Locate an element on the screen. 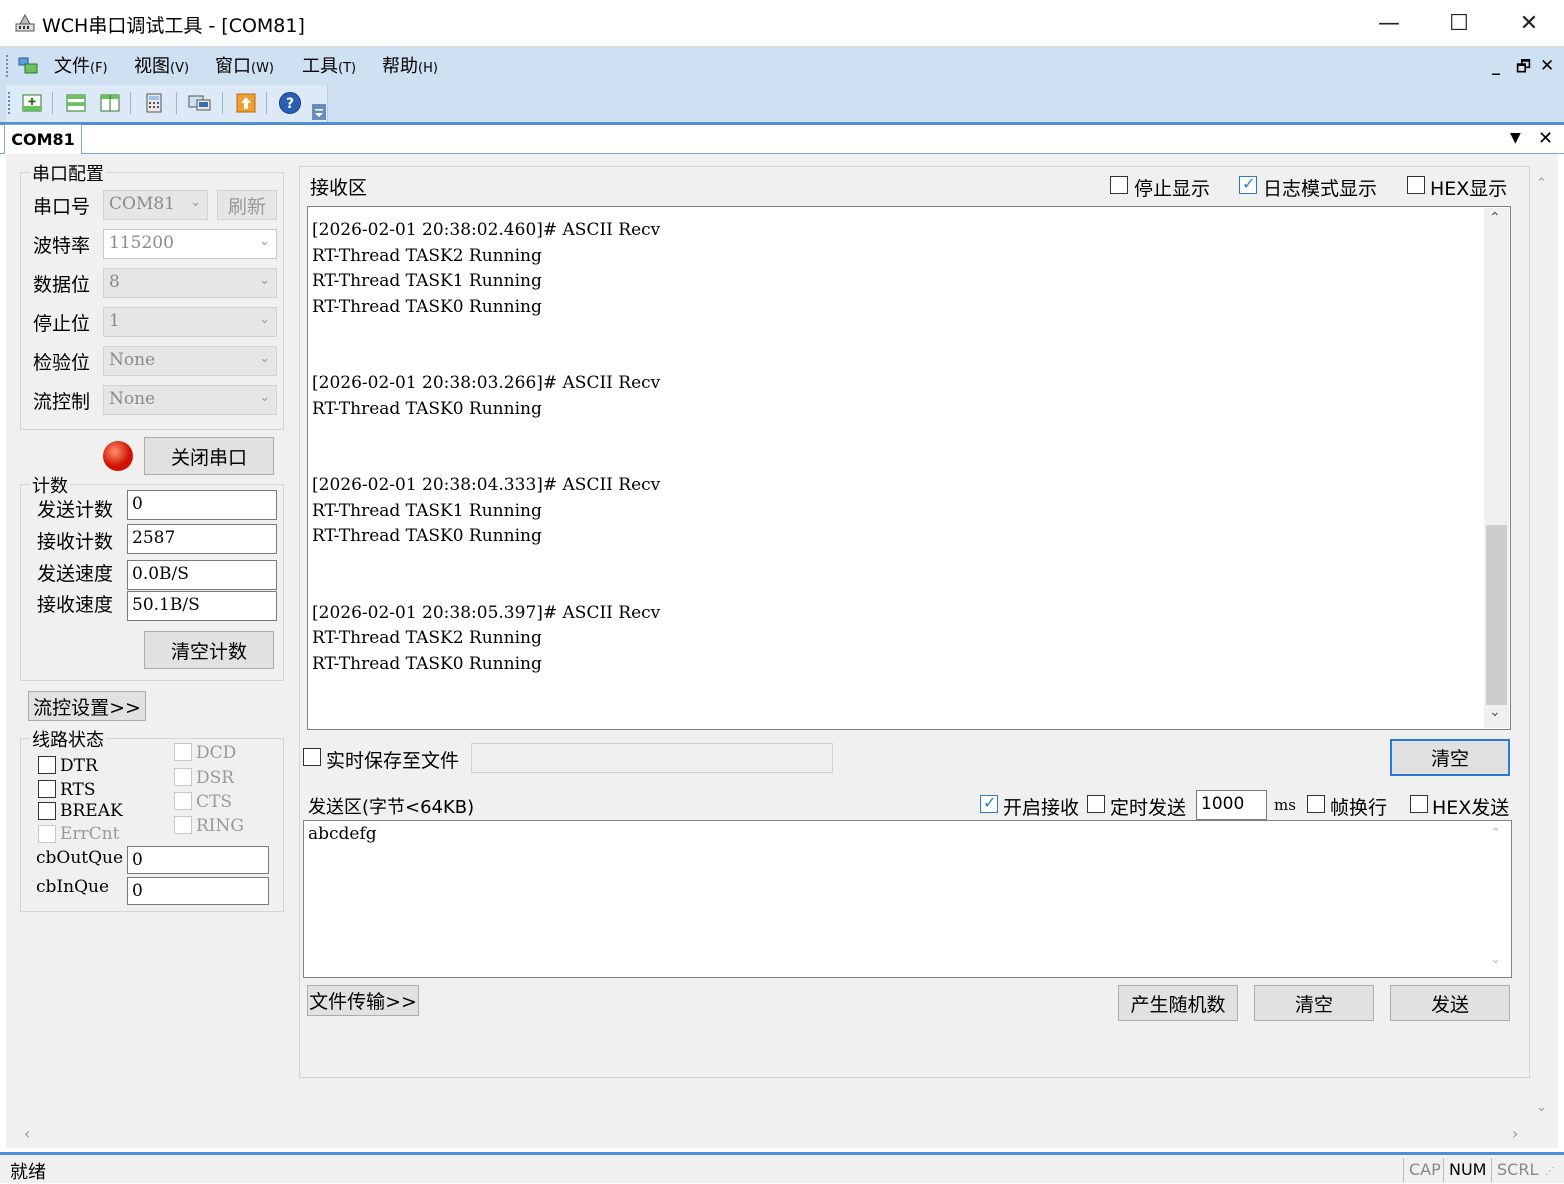  toolbar-grip is located at coordinates (10, 103).